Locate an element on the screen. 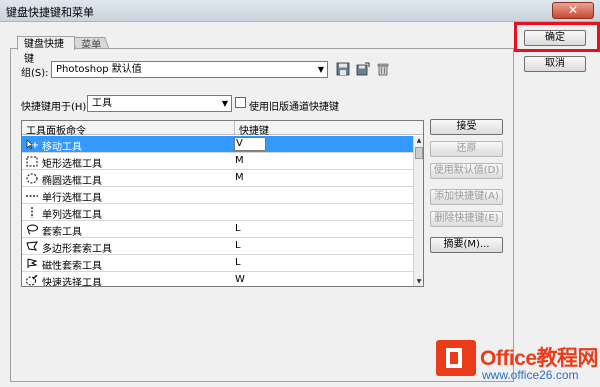 The width and height of the screenshot is (600, 387). quick-selection-icon is located at coordinates (32, 280).